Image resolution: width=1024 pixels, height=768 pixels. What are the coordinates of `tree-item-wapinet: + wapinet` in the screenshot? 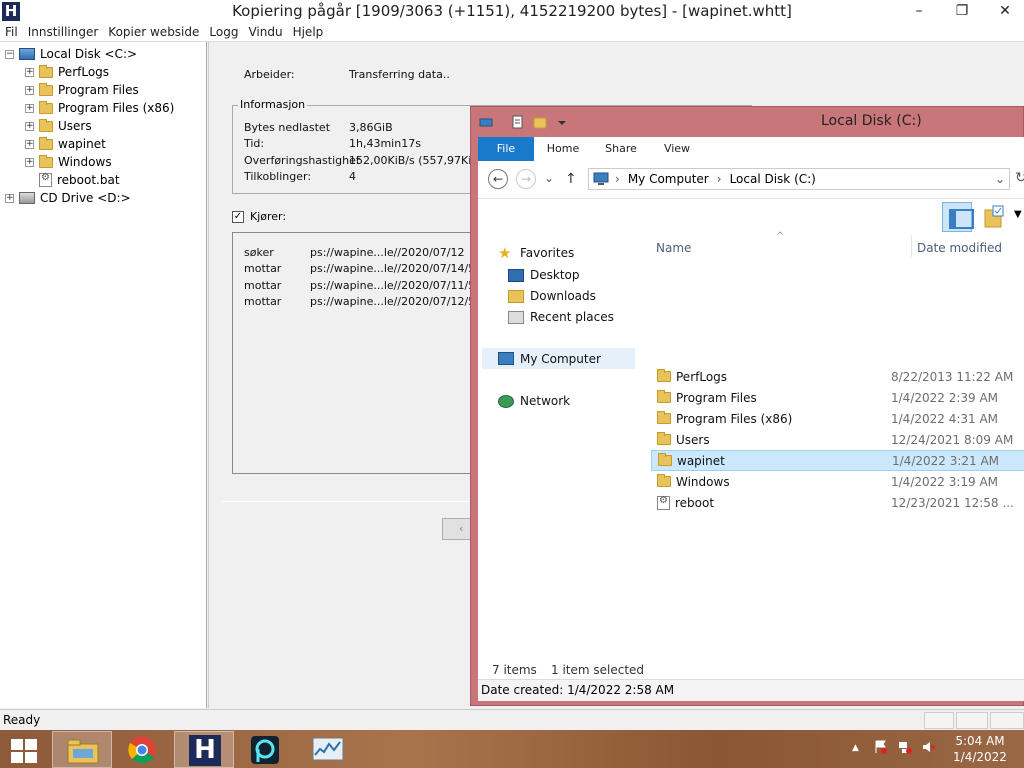 It's located at (65, 144).